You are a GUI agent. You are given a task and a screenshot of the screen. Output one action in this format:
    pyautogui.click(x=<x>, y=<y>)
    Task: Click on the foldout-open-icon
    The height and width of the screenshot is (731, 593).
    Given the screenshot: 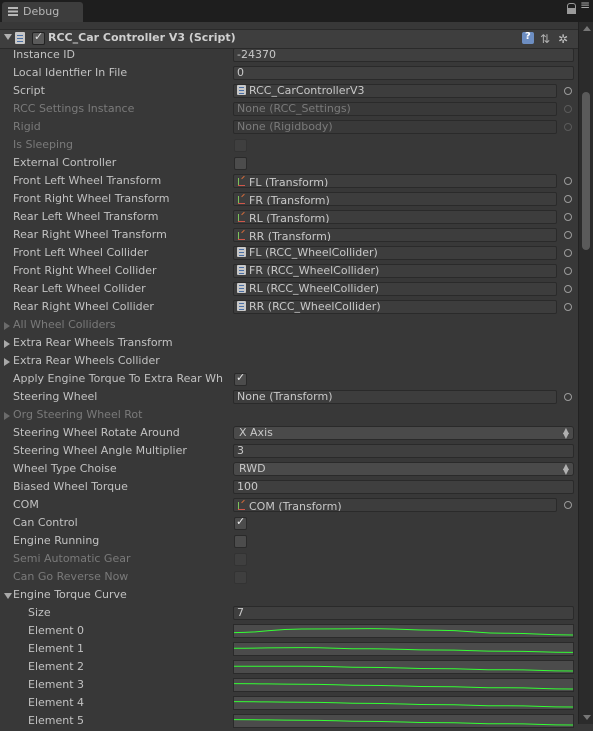 What is the action you would take?
    pyautogui.click(x=8, y=596)
    